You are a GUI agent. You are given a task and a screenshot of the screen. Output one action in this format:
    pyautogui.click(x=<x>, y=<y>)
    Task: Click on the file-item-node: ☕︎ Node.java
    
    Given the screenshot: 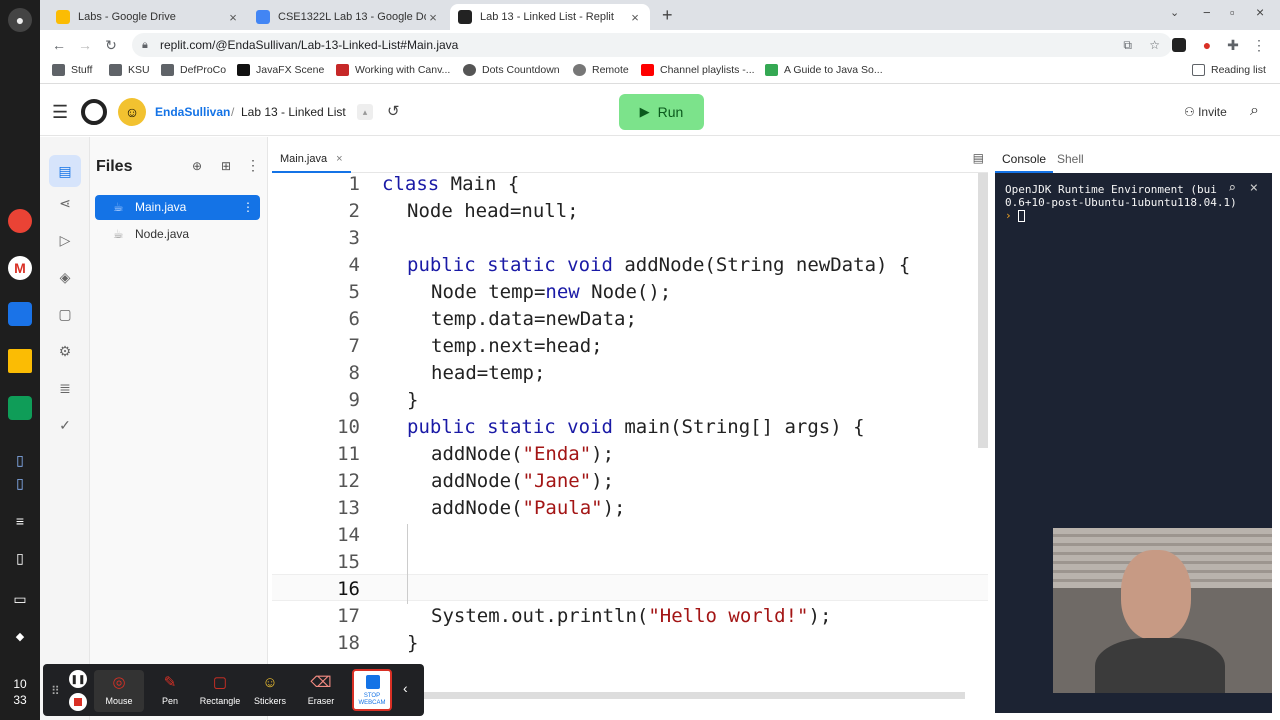 What is the action you would take?
    pyautogui.click(x=177, y=234)
    